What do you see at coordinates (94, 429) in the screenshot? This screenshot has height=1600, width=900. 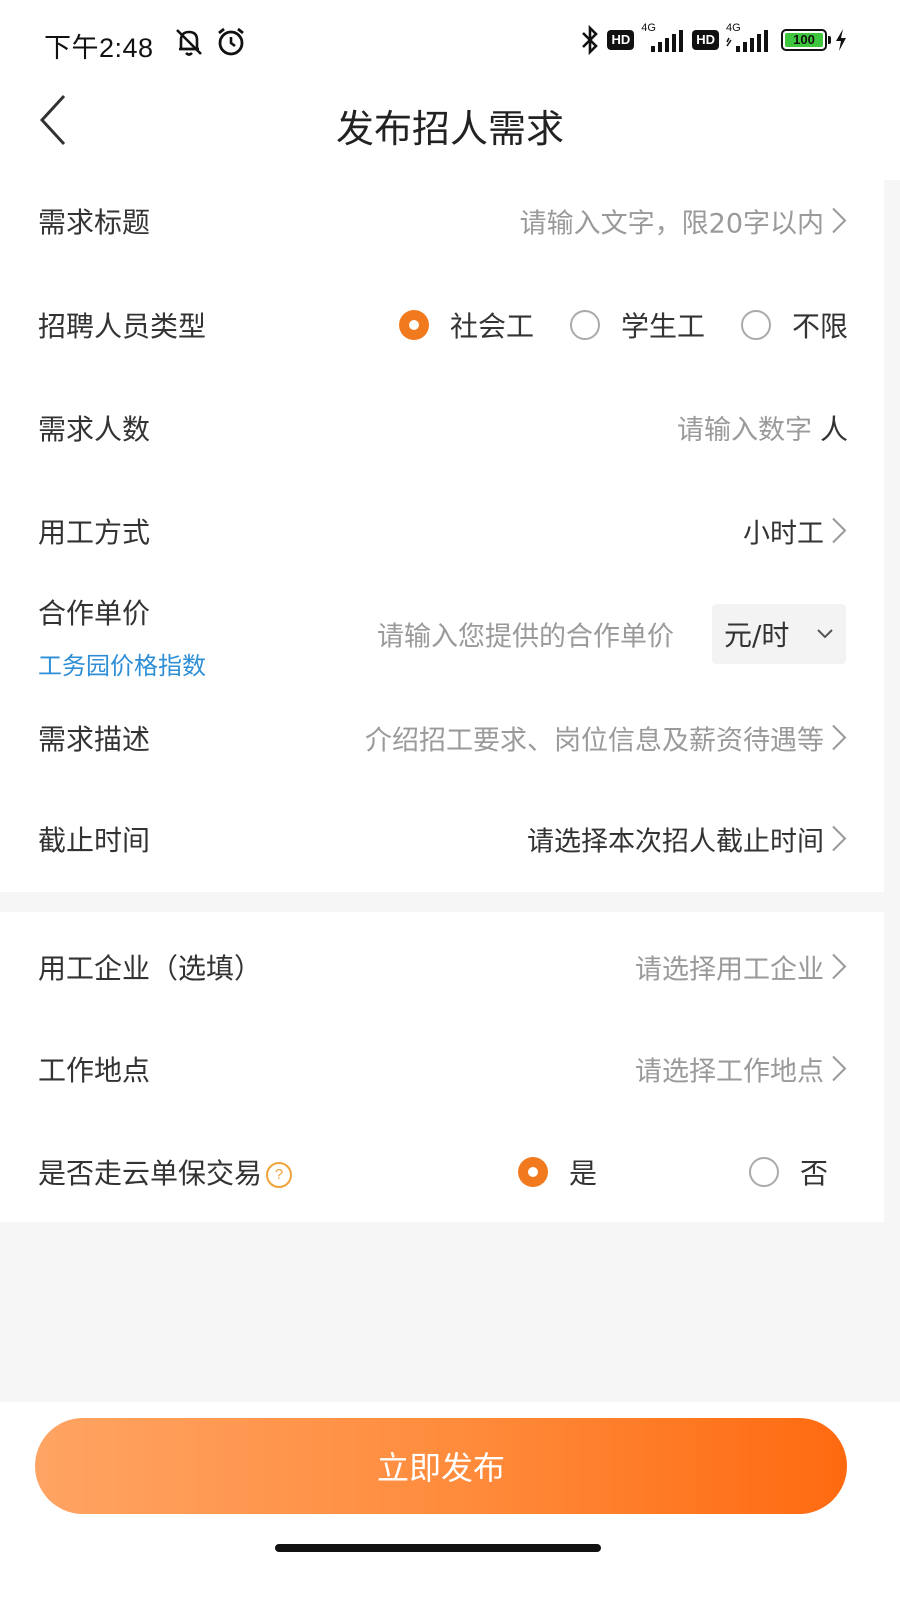 I see `count-label: 需求人数` at bounding box center [94, 429].